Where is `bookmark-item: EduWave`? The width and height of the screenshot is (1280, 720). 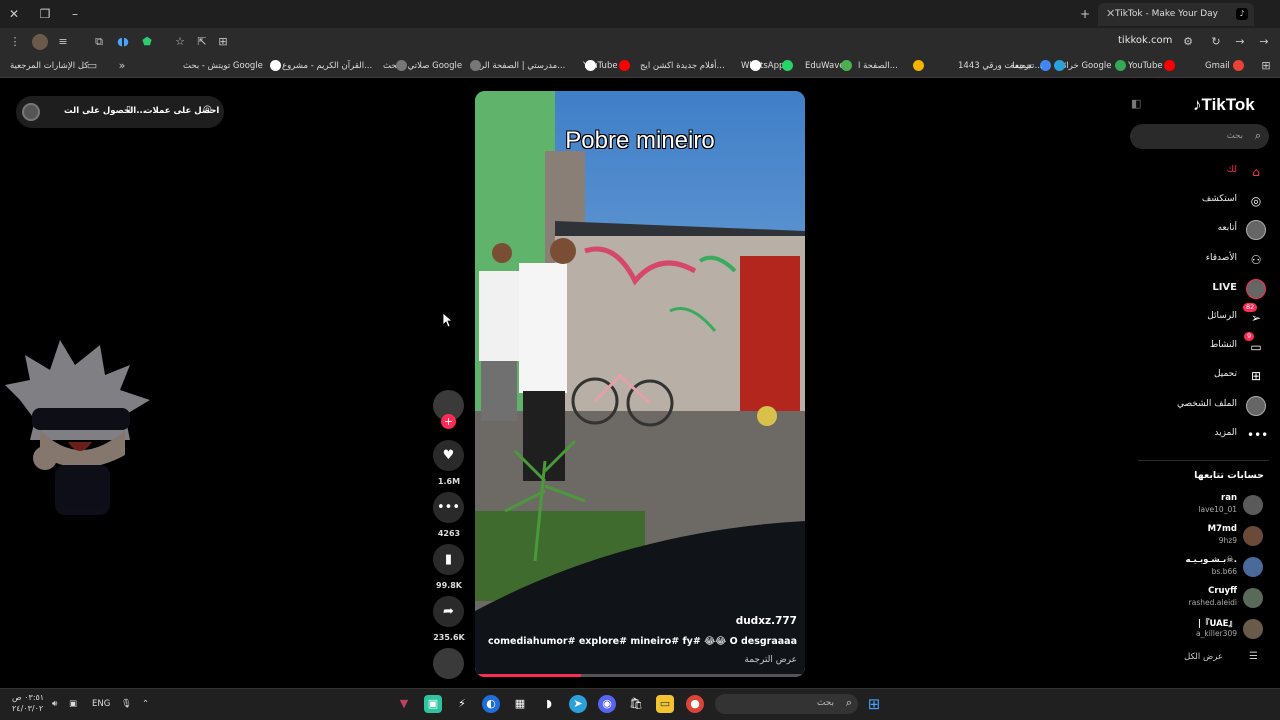 bookmark-item: EduWave is located at coordinates (824, 66).